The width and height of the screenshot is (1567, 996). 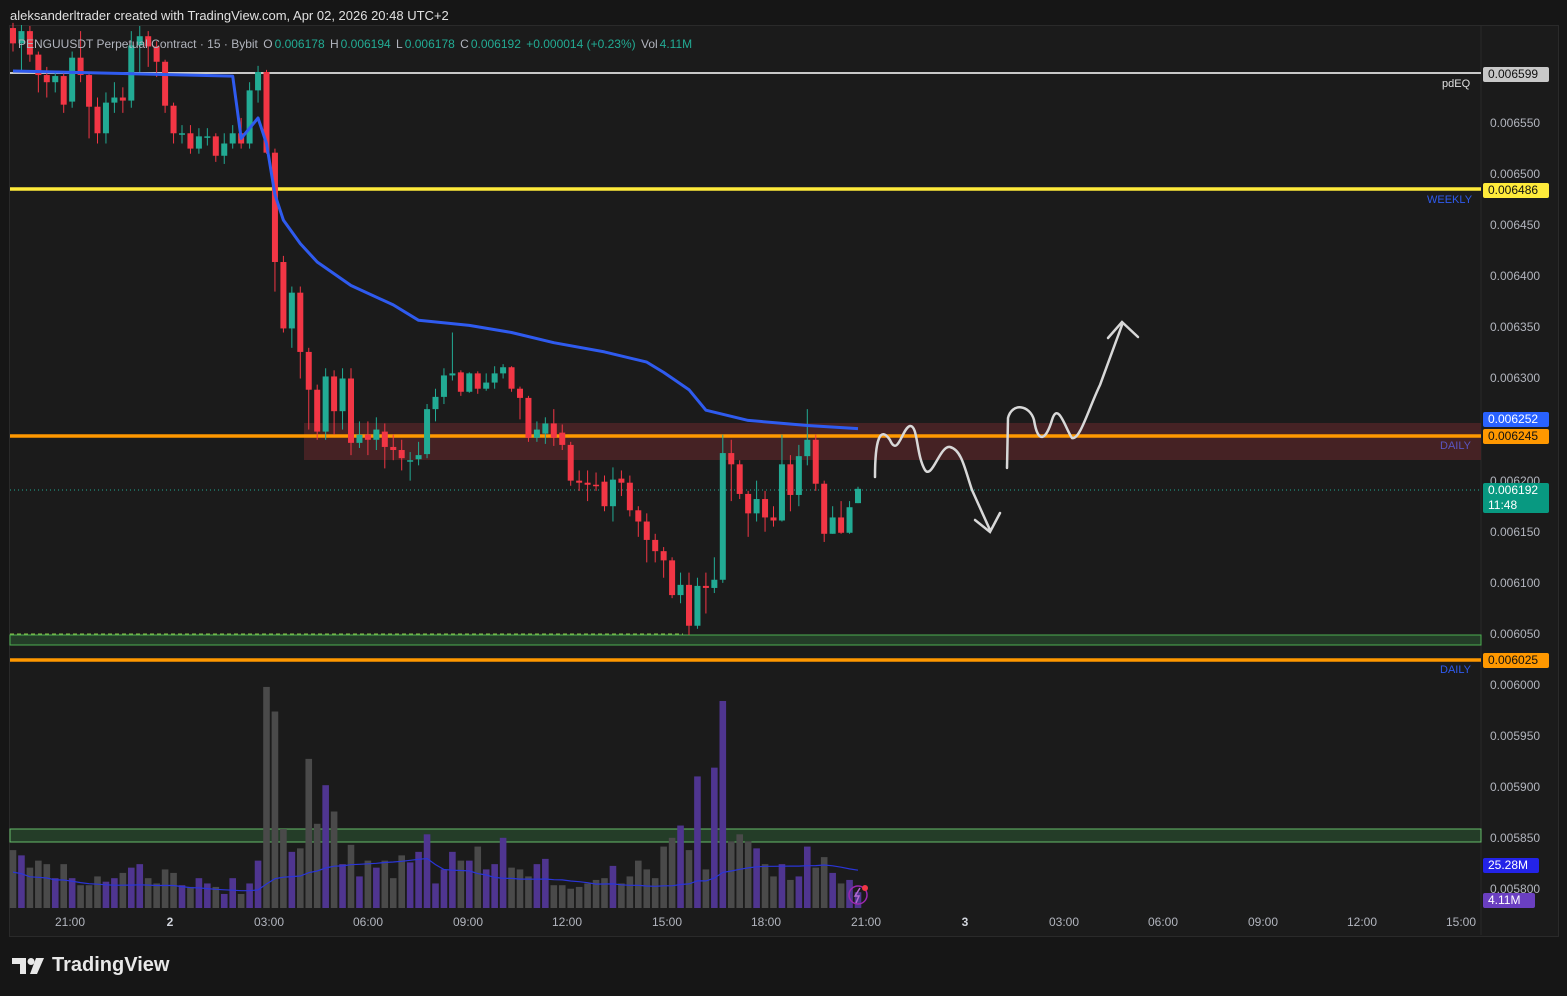 What do you see at coordinates (649, 44) in the screenshot?
I see `volume-label: Vol` at bounding box center [649, 44].